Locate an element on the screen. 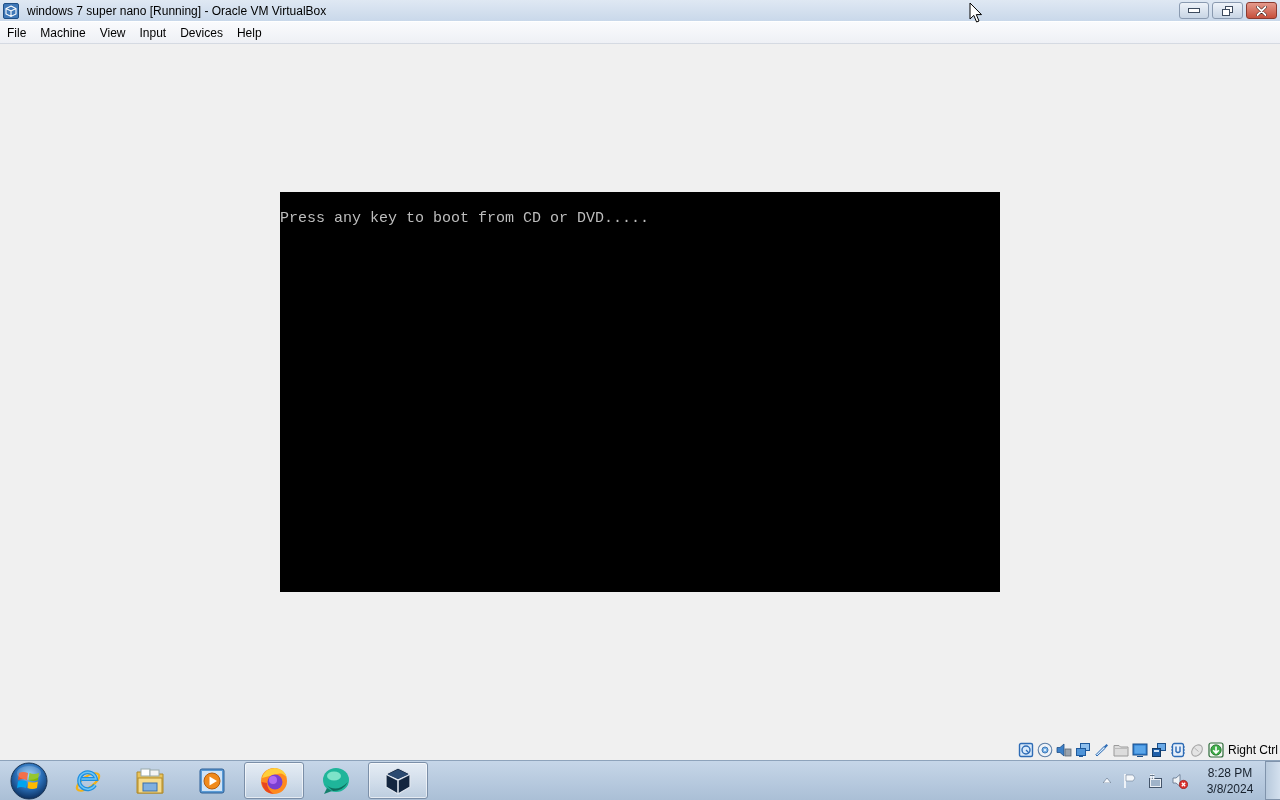 The image size is (1280, 800). chip-icon is located at coordinates (1178, 750).